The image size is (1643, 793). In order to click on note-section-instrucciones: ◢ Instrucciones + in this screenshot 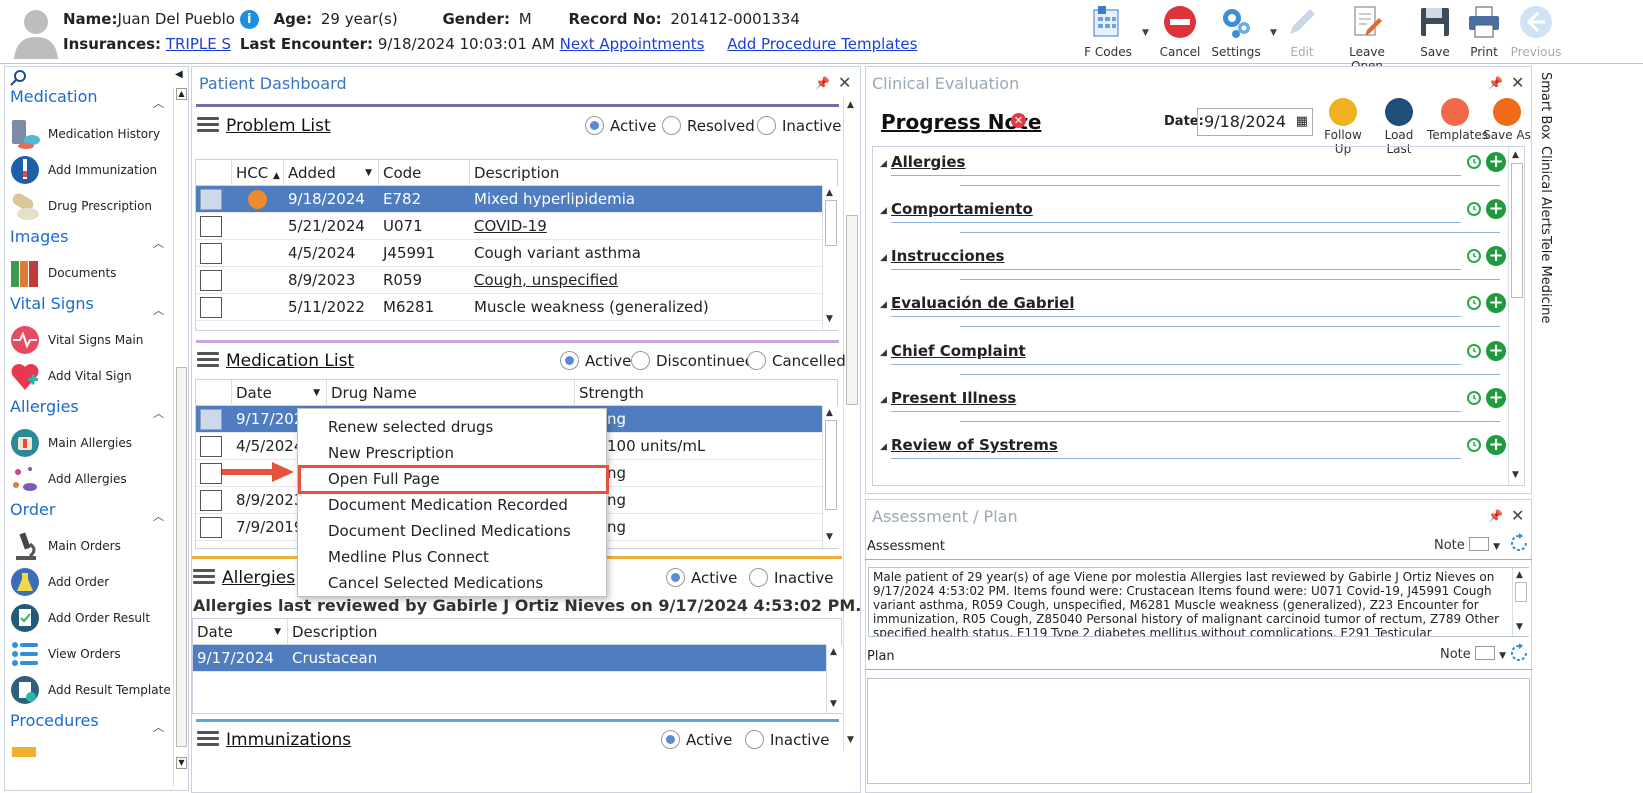, I will do `click(1195, 265)`.